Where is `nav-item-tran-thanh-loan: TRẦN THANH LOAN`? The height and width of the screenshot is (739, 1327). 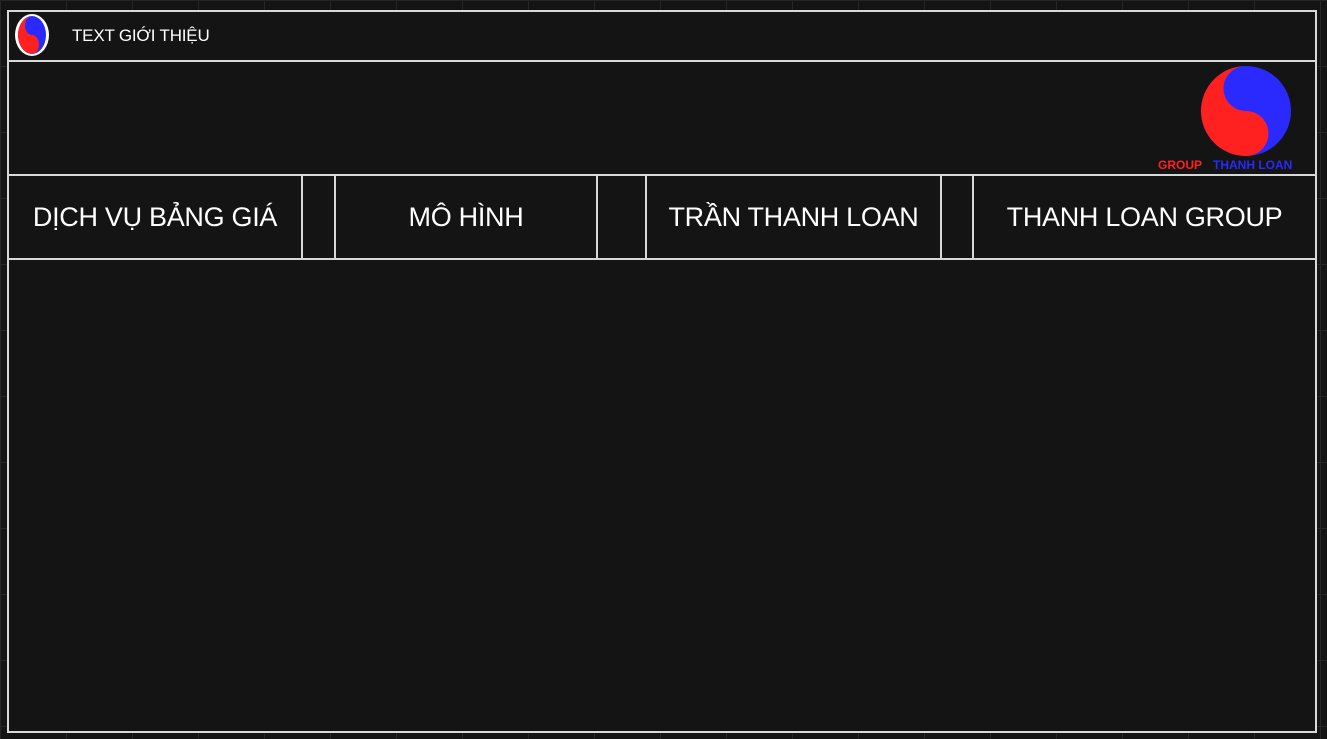 nav-item-tran-thanh-loan: TRẦN THANH LOAN is located at coordinates (794, 217).